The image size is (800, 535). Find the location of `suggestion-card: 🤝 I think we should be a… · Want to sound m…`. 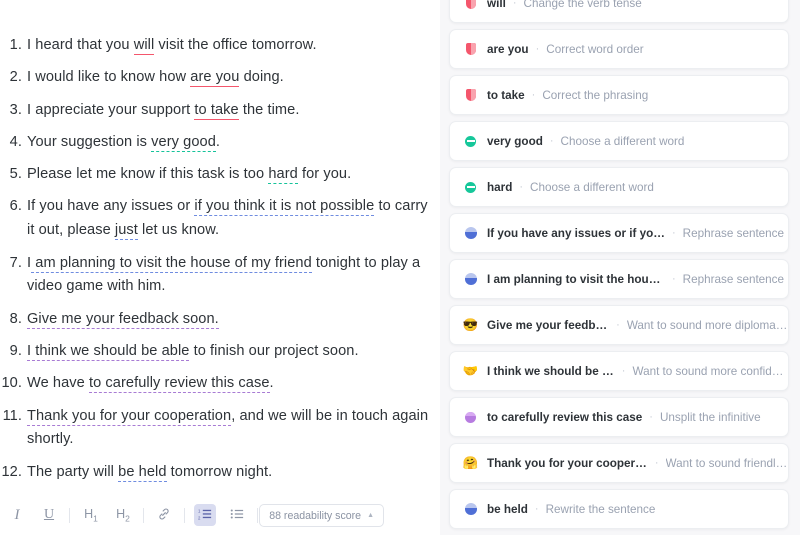

suggestion-card: 🤝 I think we should be a… · Want to sound m… is located at coordinates (619, 371).